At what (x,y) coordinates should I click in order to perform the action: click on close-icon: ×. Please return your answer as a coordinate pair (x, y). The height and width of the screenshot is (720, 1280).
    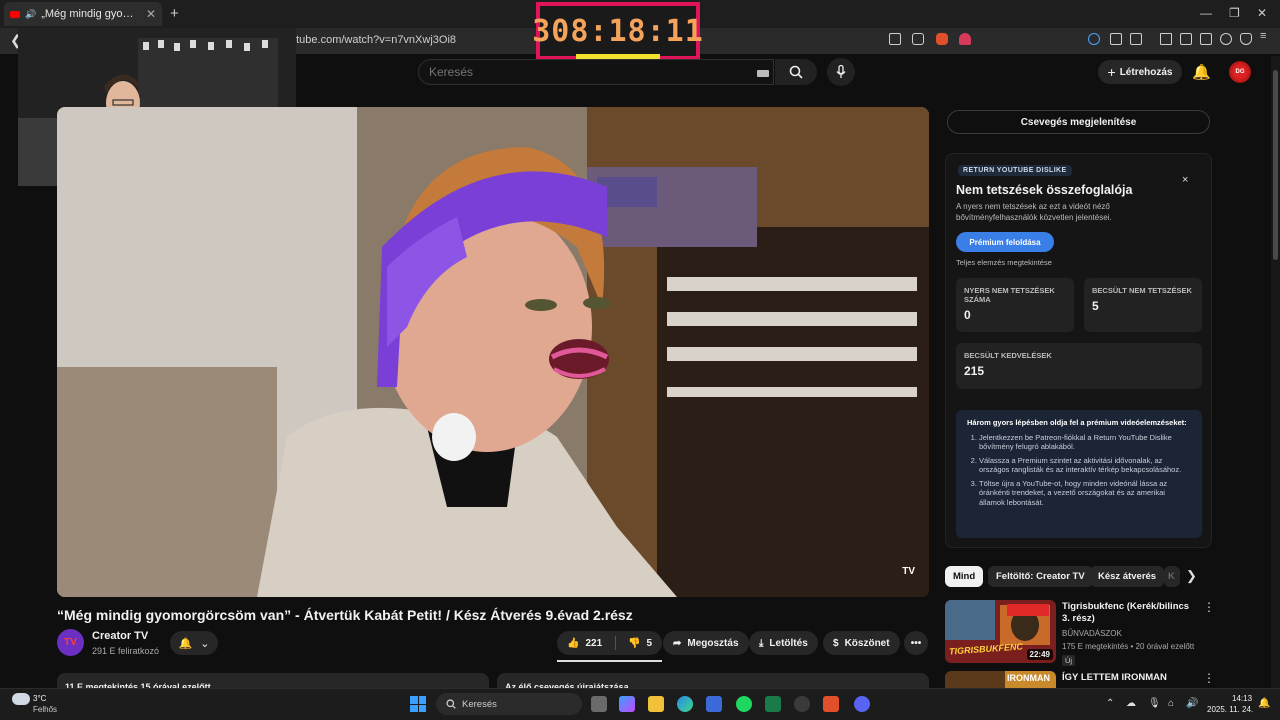
    Looking at the image, I should click on (1185, 180).